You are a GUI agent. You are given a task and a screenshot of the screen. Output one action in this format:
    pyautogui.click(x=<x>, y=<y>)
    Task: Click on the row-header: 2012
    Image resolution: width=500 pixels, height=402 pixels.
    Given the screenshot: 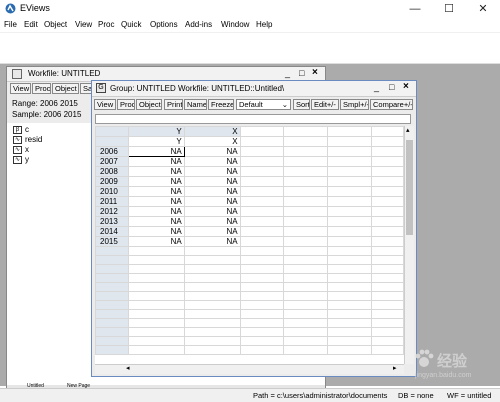 What is the action you would take?
    pyautogui.click(x=112, y=211)
    